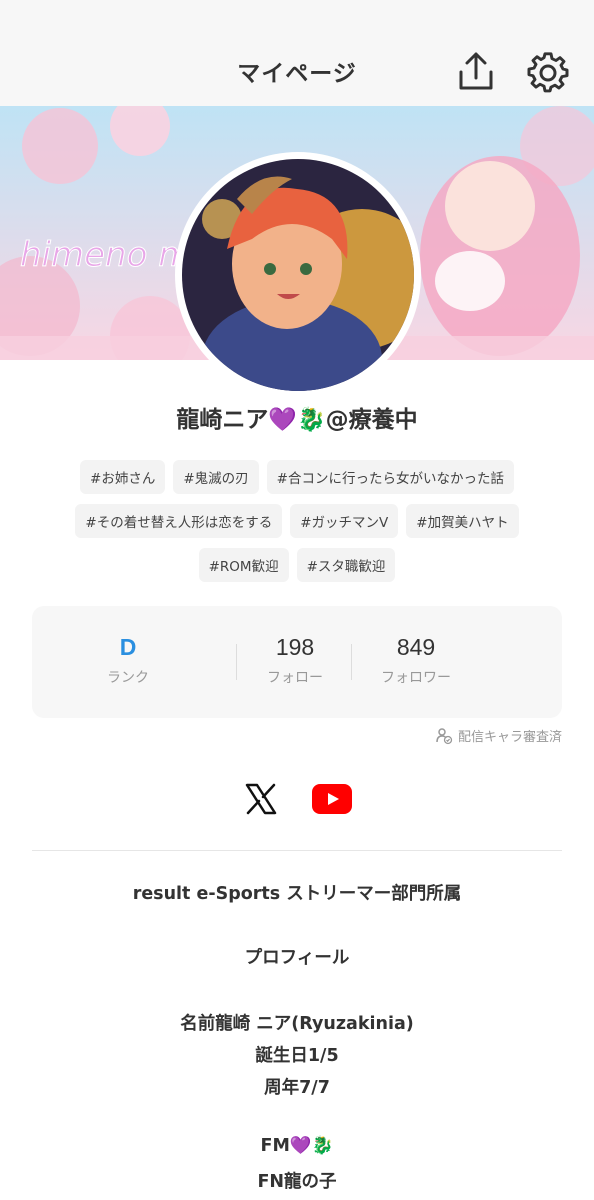 The height and width of the screenshot is (1200, 594). What do you see at coordinates (297, 1088) in the screenshot?
I see `bio-anniversary: 周年7/7` at bounding box center [297, 1088].